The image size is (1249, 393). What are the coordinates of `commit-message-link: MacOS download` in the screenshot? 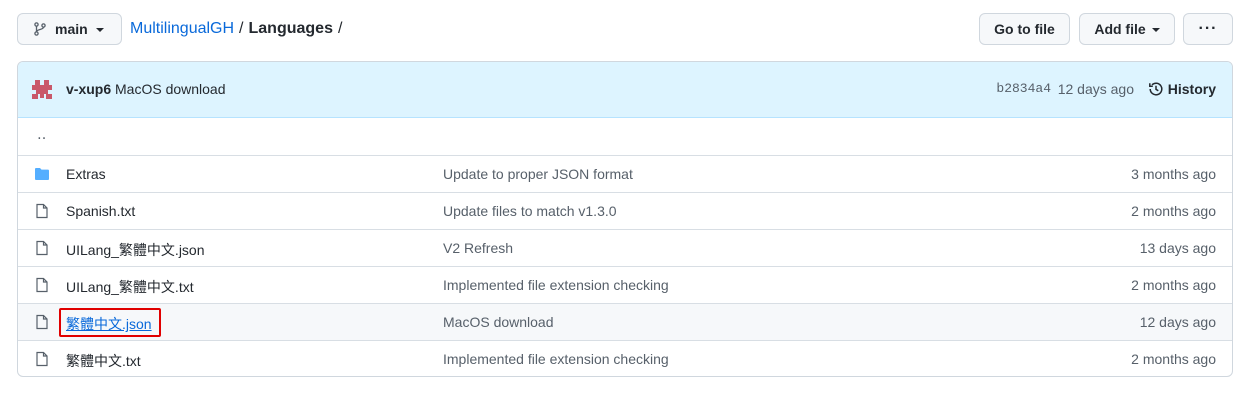 It's located at (170, 89).